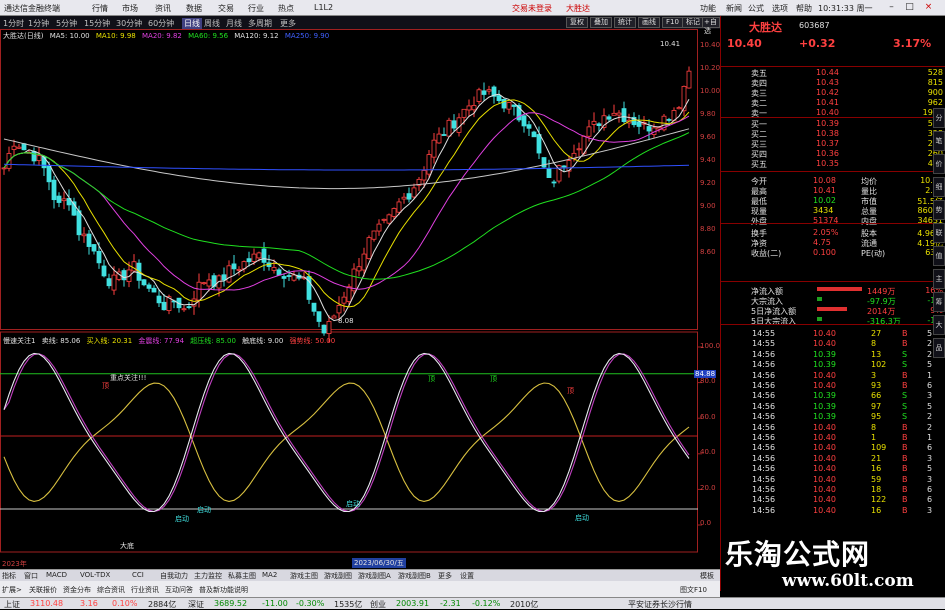  I want to click on menu-news2: 新闻, so click(734, 8).